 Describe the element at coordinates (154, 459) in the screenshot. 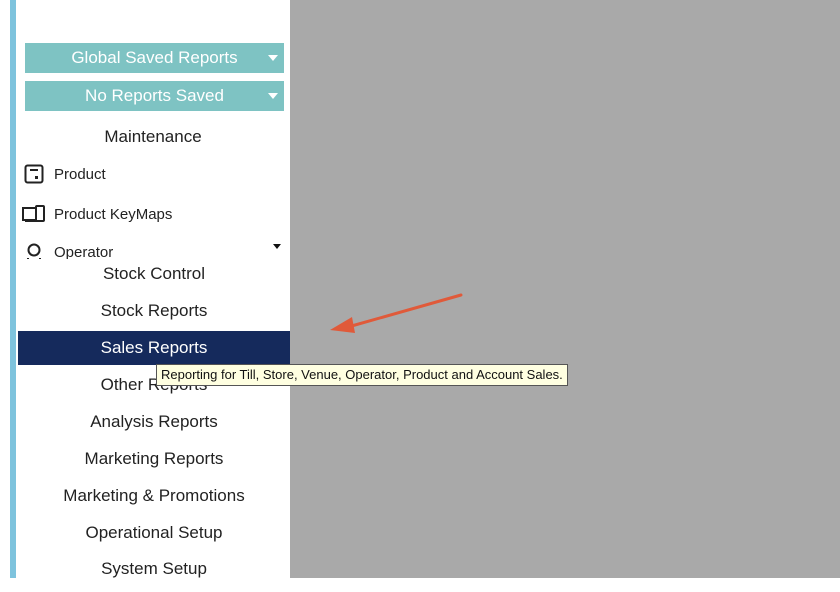

I see `nav-marketing-reports: Marketing Reports` at that location.